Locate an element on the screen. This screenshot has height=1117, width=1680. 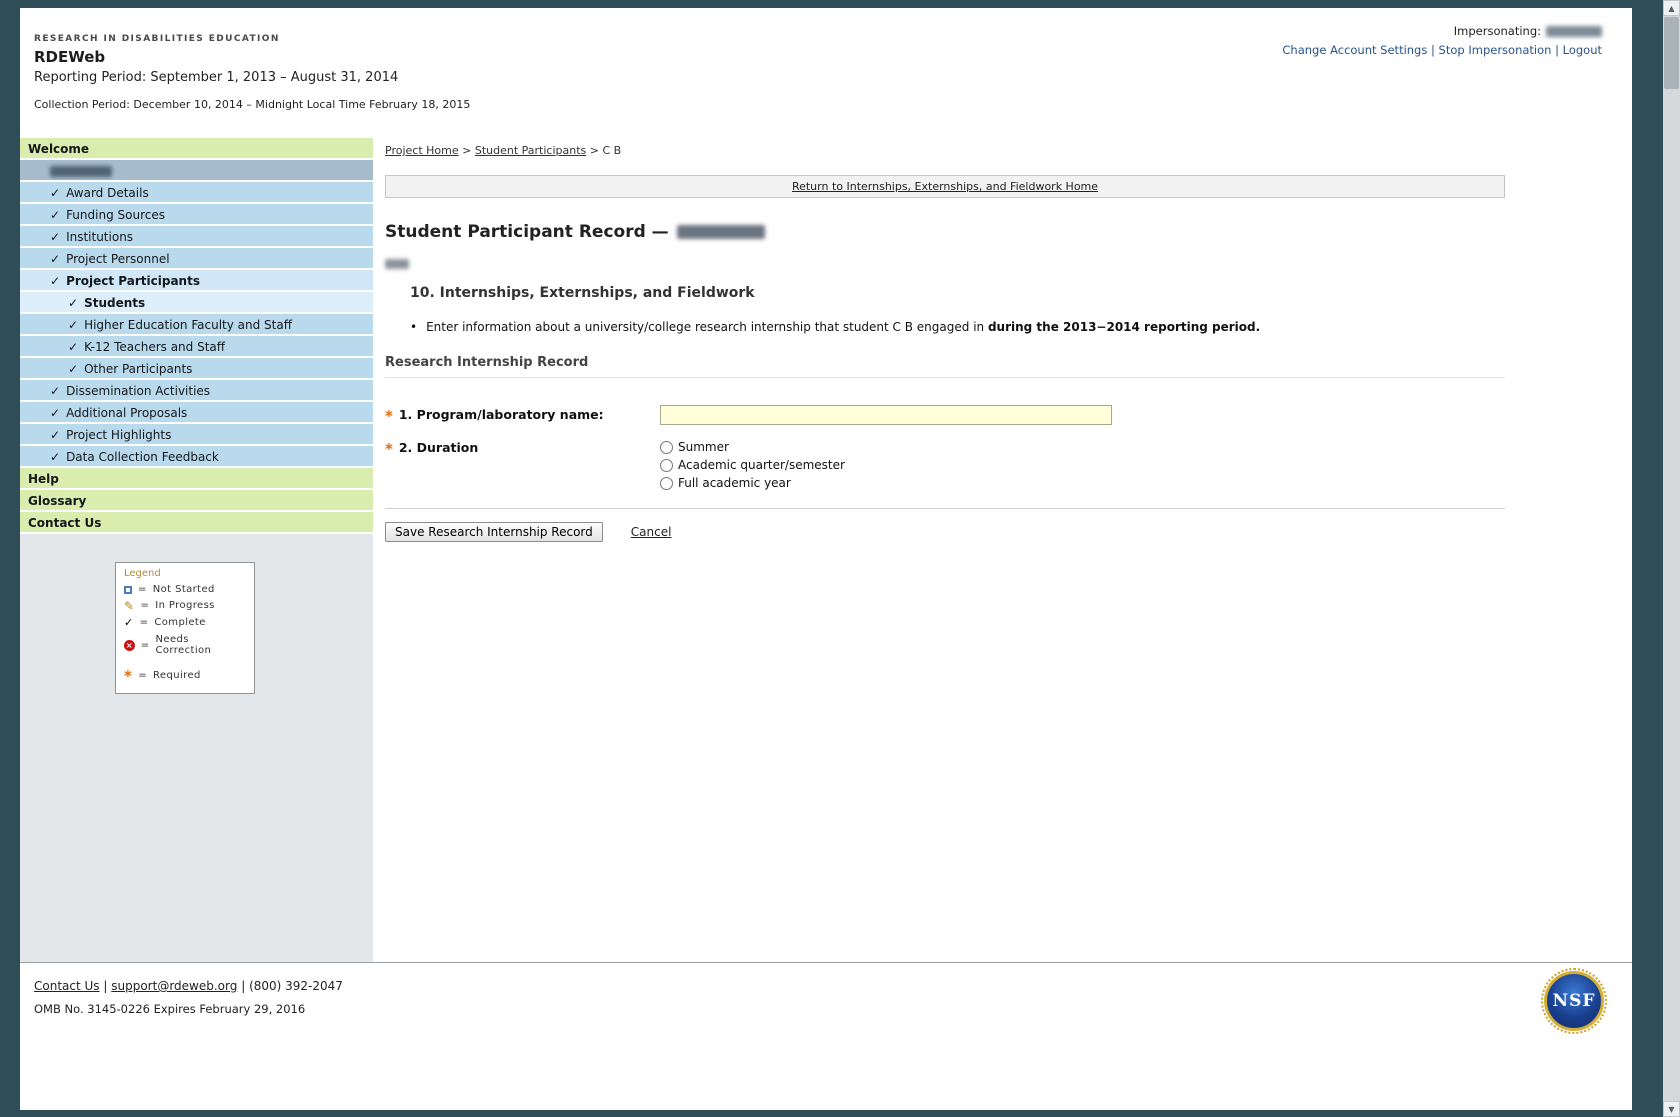
complete-icon: ✓ is located at coordinates (129, 622).